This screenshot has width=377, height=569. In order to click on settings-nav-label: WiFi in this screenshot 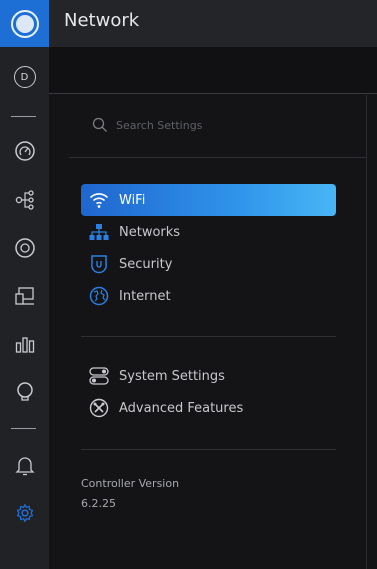, I will do `click(132, 200)`.